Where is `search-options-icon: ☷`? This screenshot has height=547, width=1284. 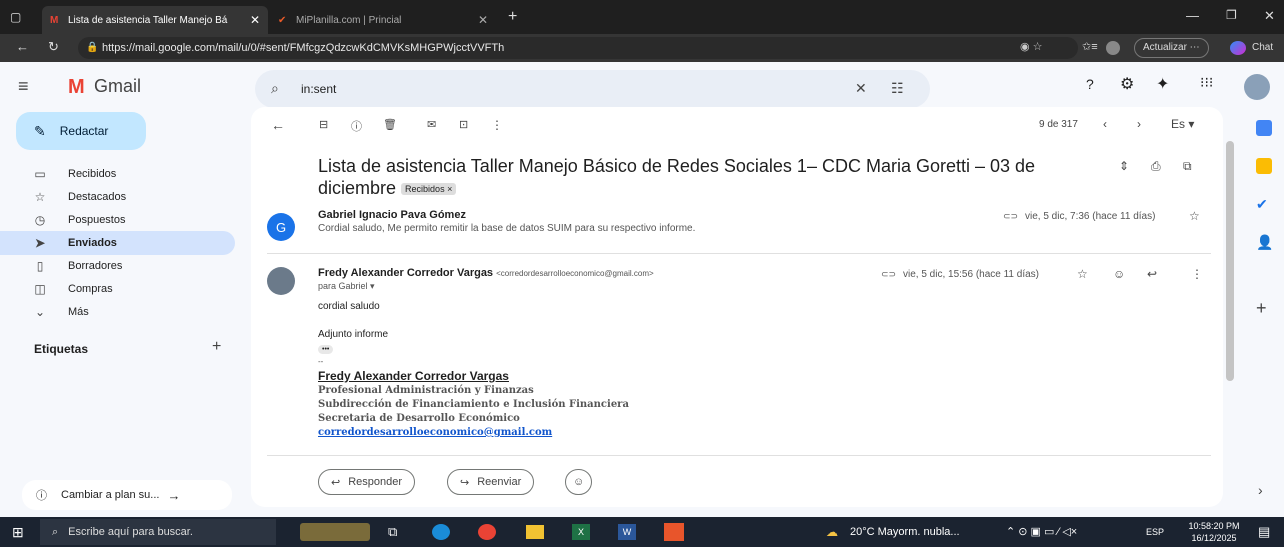
search-options-icon: ☷ is located at coordinates (897, 88).